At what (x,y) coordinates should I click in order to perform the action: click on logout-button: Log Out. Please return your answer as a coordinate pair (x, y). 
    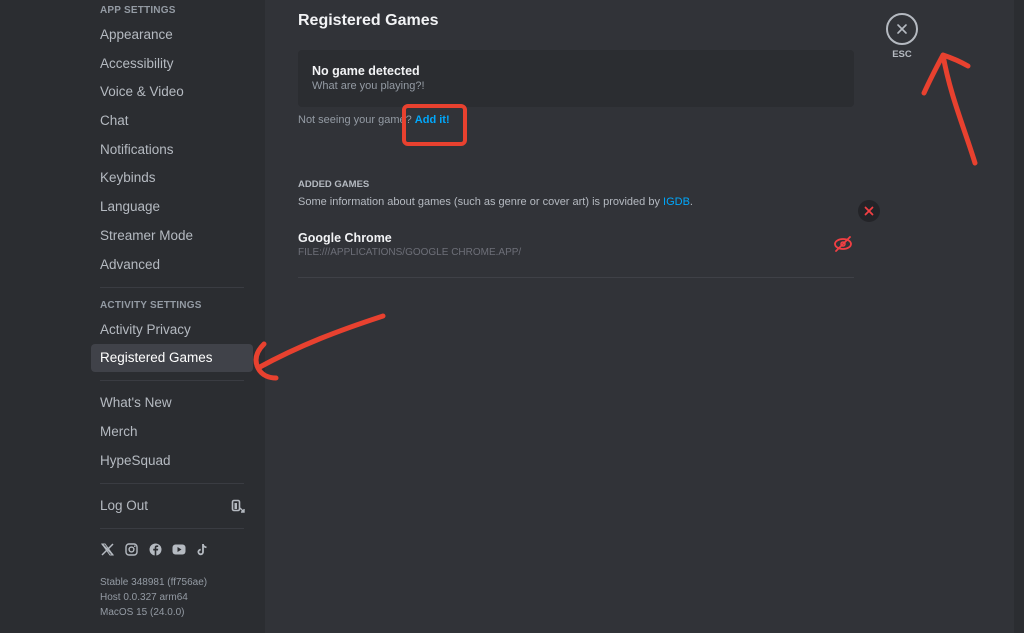
    Looking at the image, I should click on (172, 506).